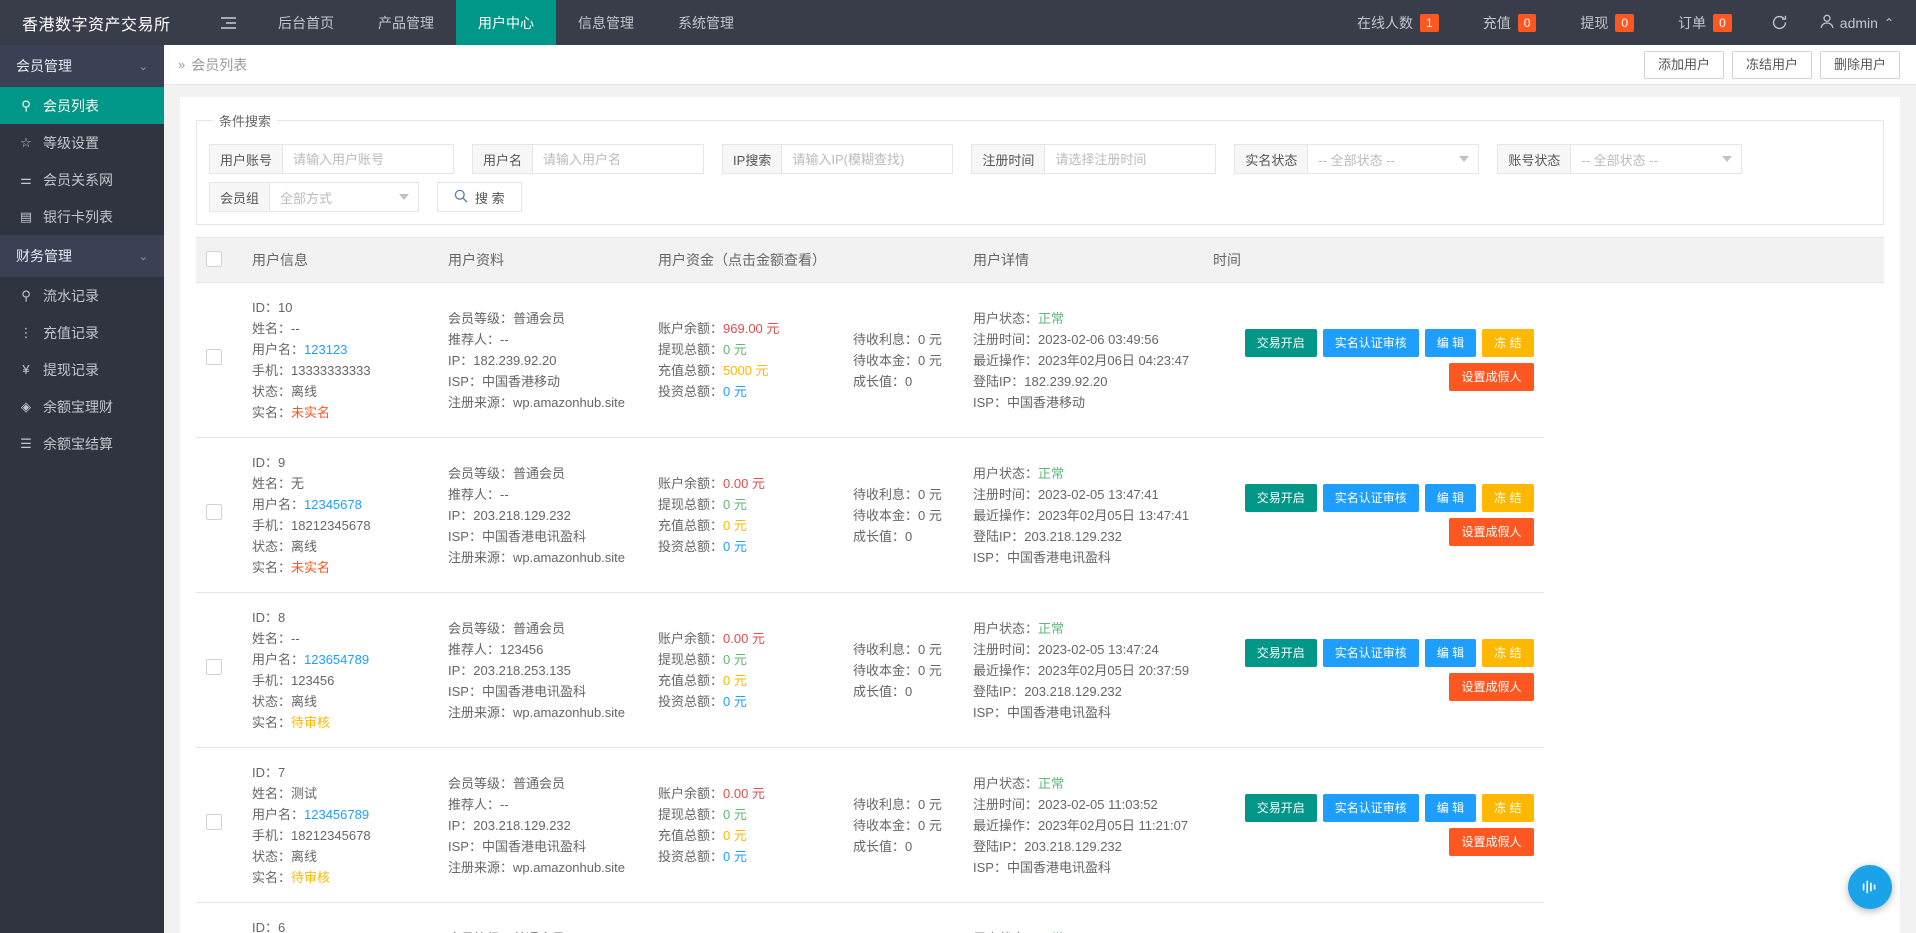 The image size is (1916, 933). What do you see at coordinates (479, 197) in the screenshot?
I see `search-button: 搜 索` at bounding box center [479, 197].